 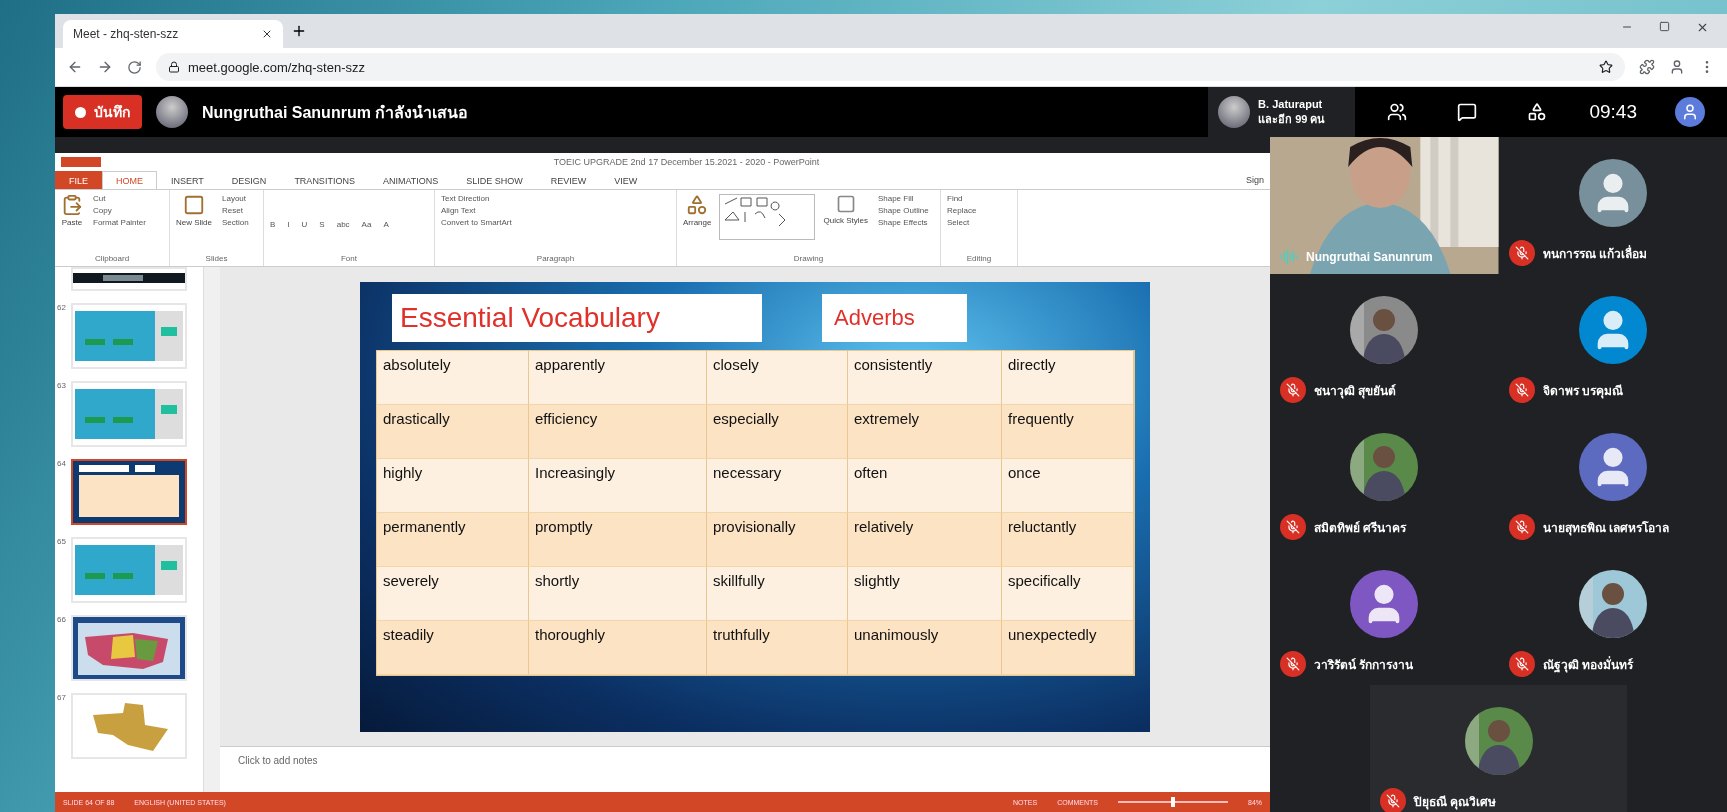 I want to click on ribbon-command: A, so click(x=386, y=224).